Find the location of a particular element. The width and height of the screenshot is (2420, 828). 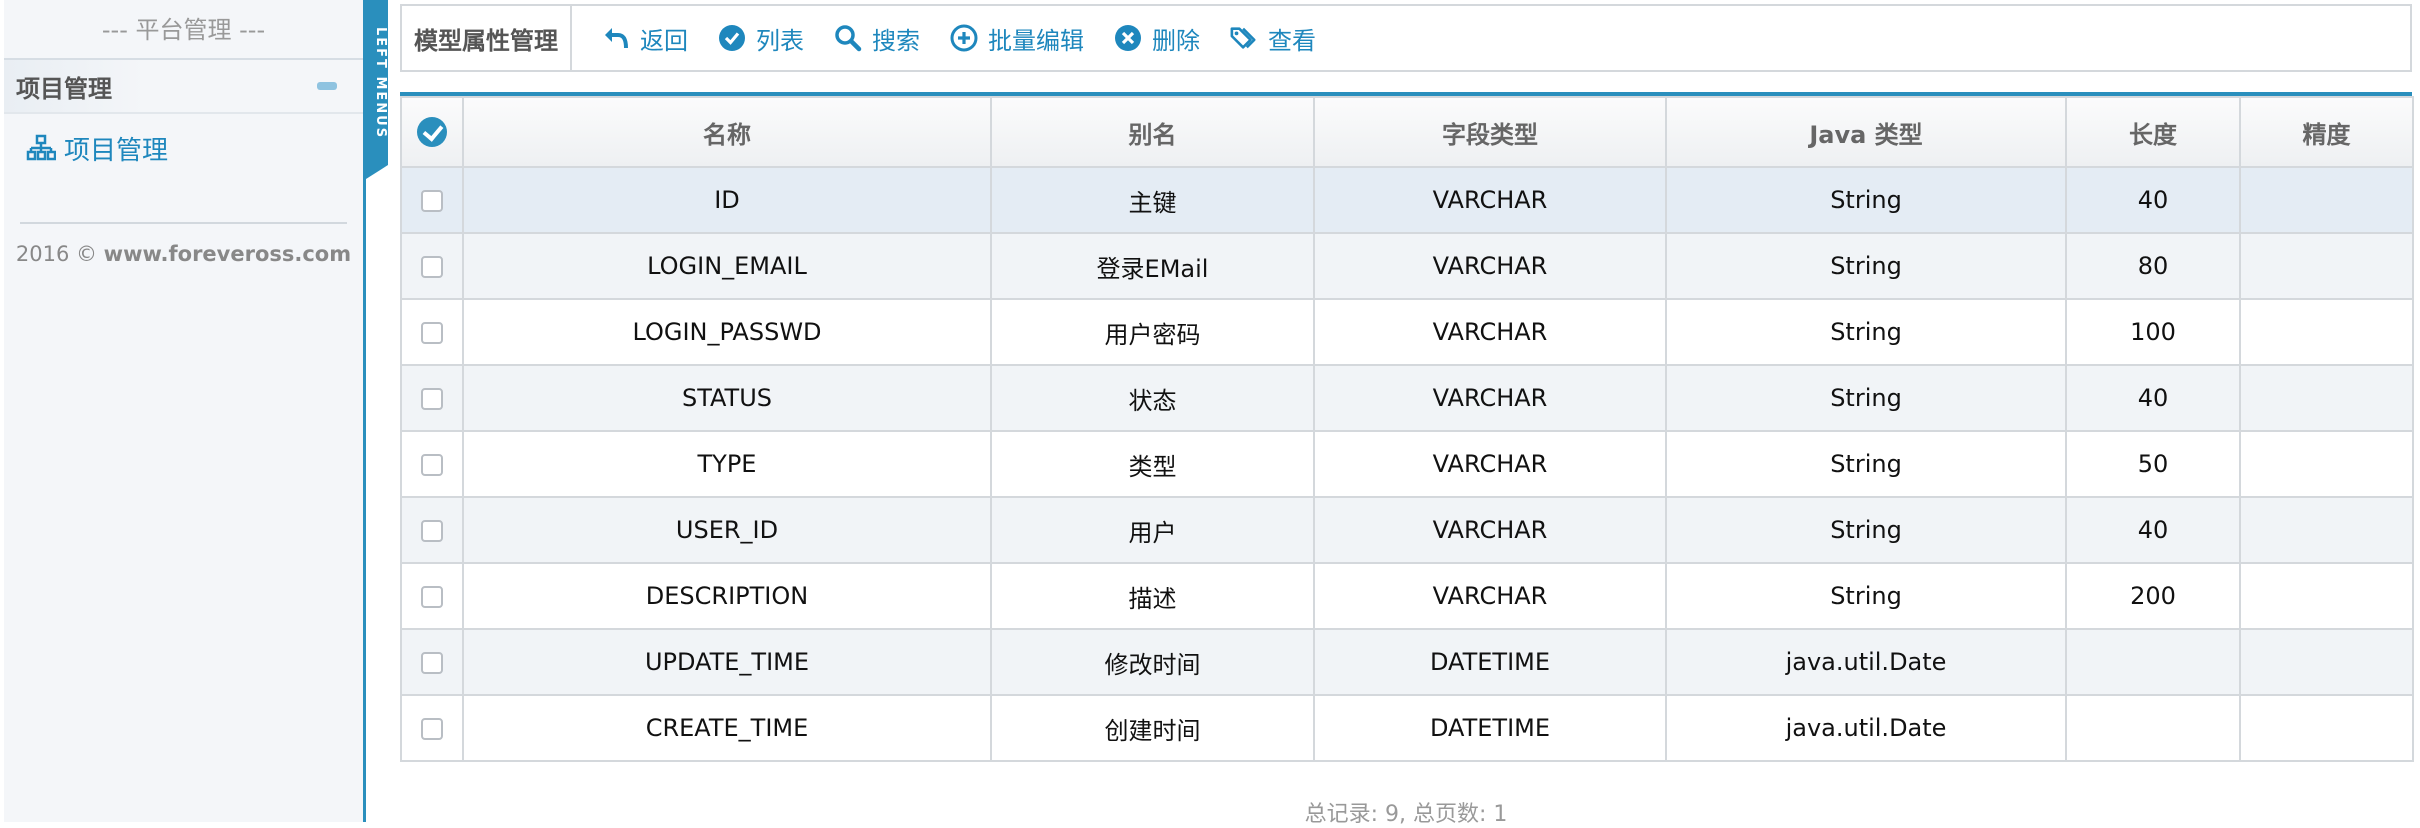

sidebar-title: --- 平台管理 --- is located at coordinates (183, 30).